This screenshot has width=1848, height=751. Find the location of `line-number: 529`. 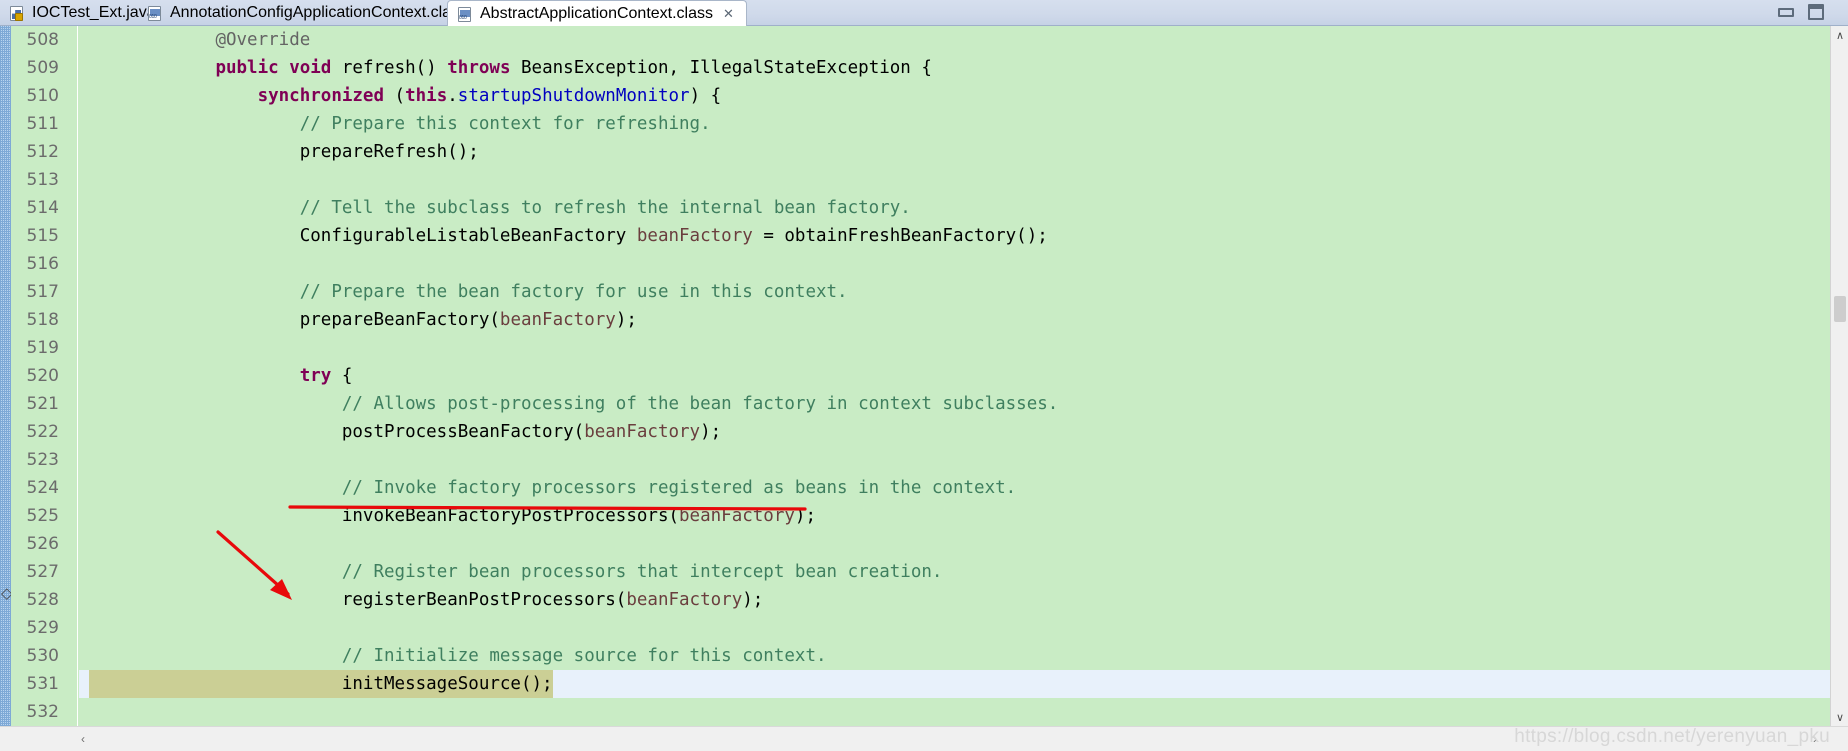

line-number: 529 is located at coordinates (42, 628).